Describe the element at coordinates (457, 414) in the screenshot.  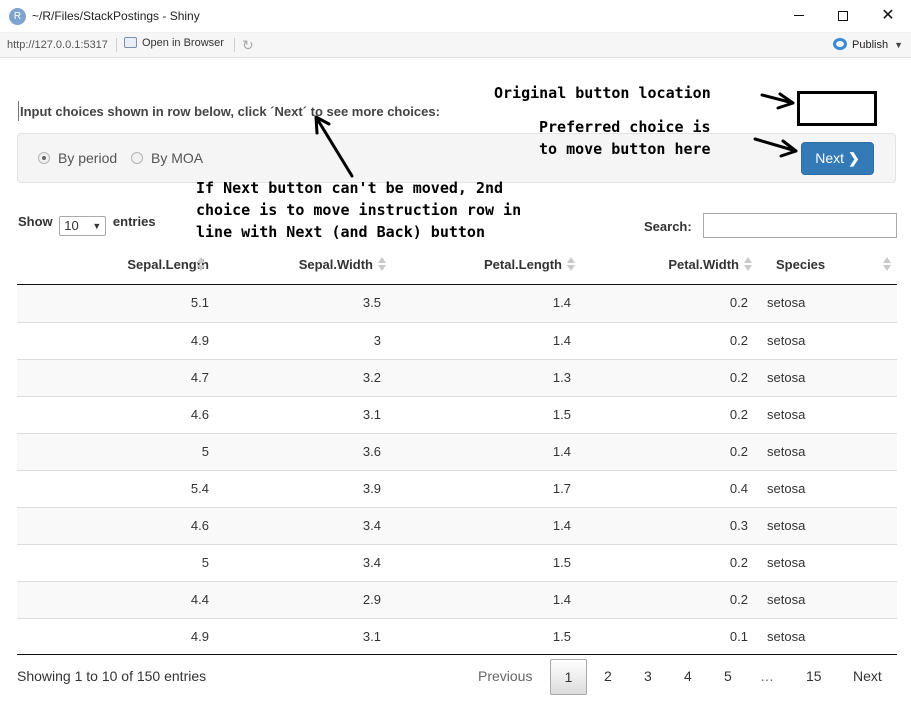
I see `table-row: 4.6 3.1 1.5 0.2 setosa` at that location.